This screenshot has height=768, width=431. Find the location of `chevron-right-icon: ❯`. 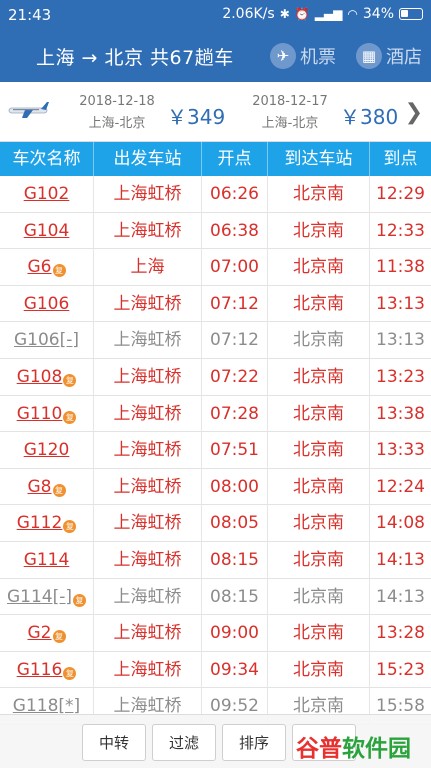

chevron-right-icon: ❯ is located at coordinates (414, 112).